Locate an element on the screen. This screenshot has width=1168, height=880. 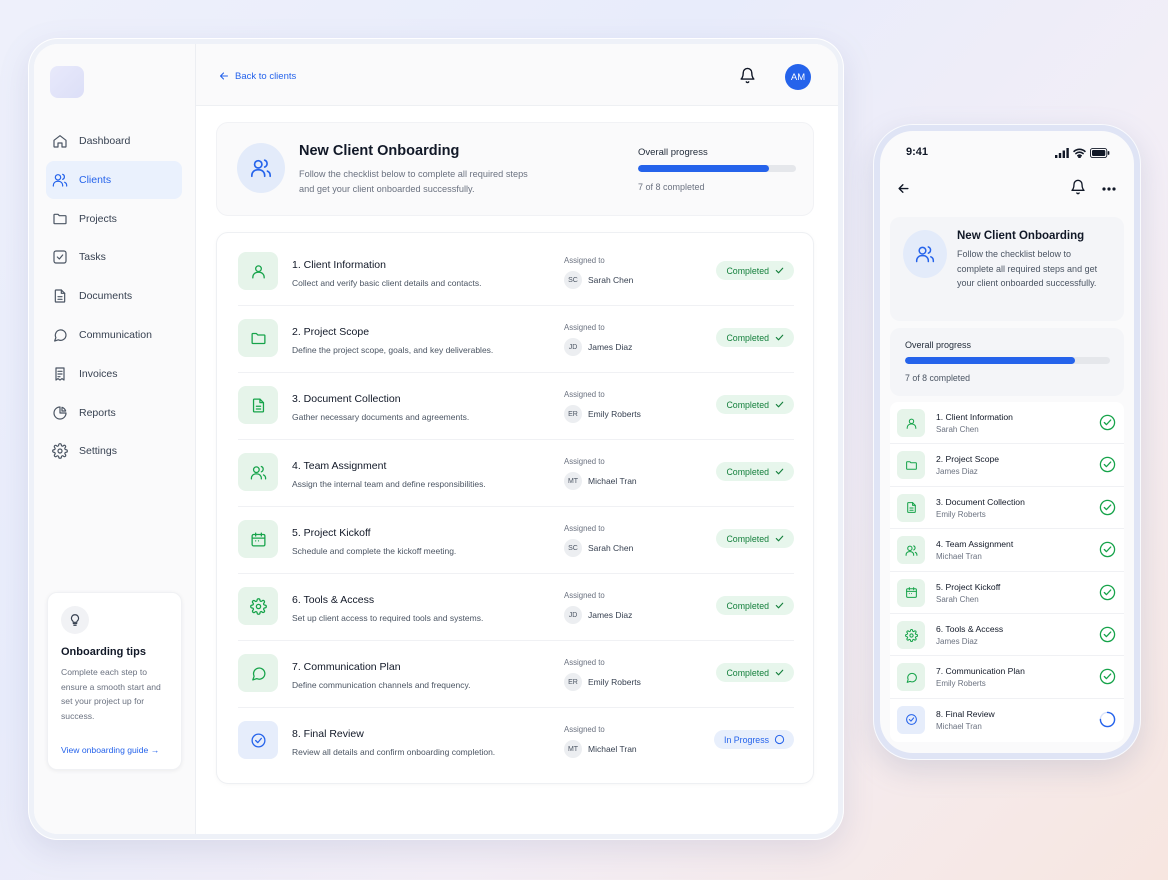
assignee: MT Michael Tran is located at coordinates (600, 749).